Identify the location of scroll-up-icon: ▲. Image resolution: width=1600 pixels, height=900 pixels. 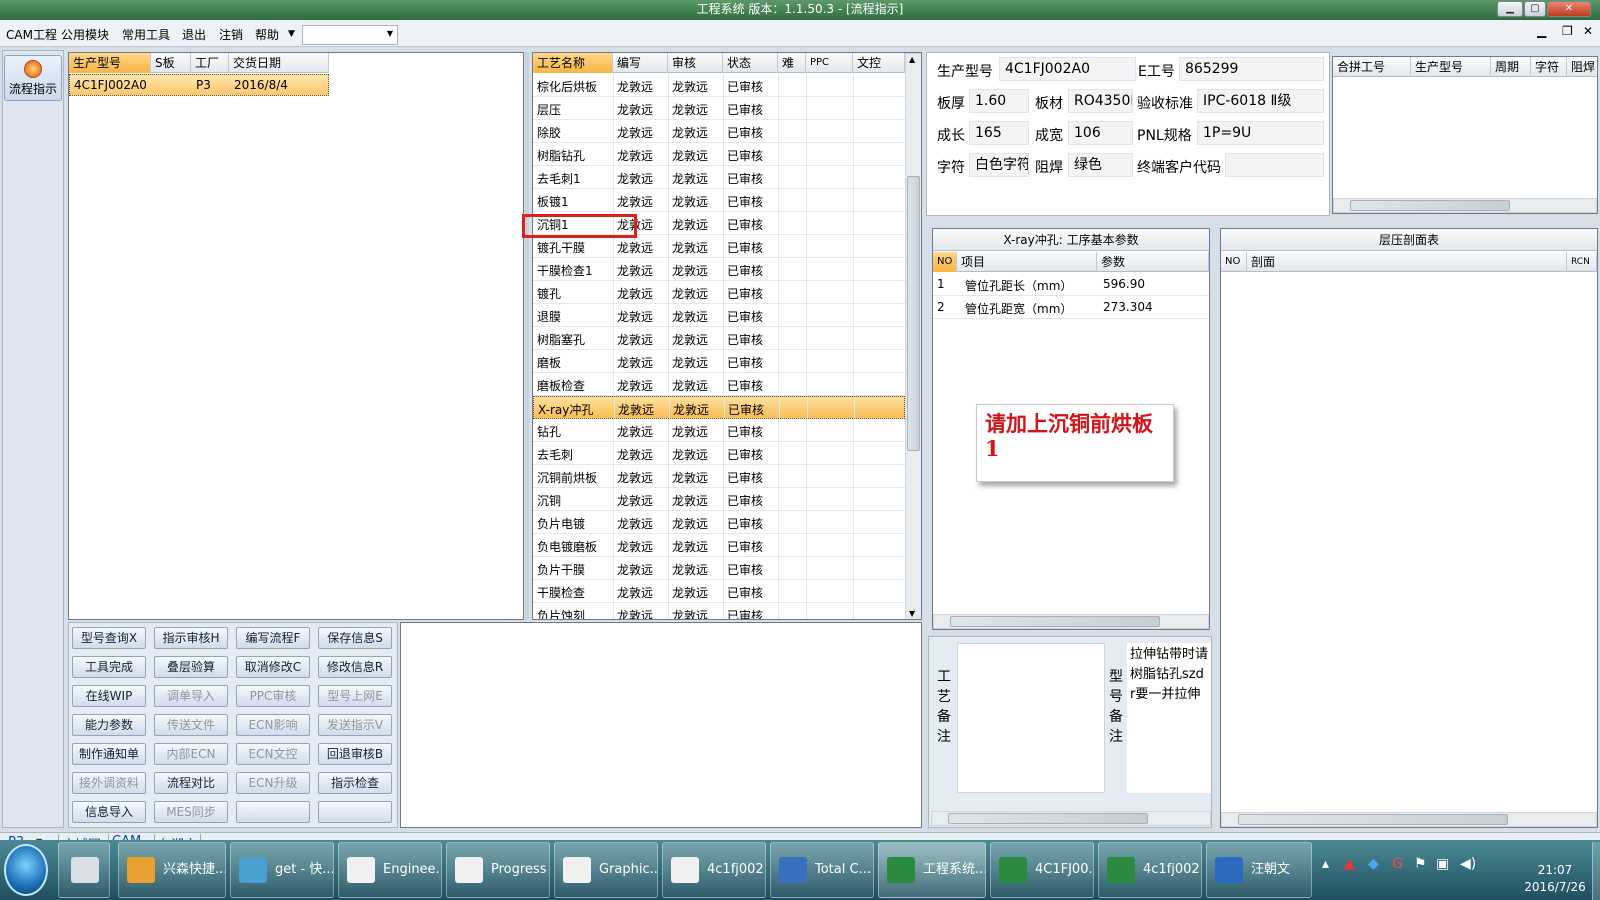
(912, 59).